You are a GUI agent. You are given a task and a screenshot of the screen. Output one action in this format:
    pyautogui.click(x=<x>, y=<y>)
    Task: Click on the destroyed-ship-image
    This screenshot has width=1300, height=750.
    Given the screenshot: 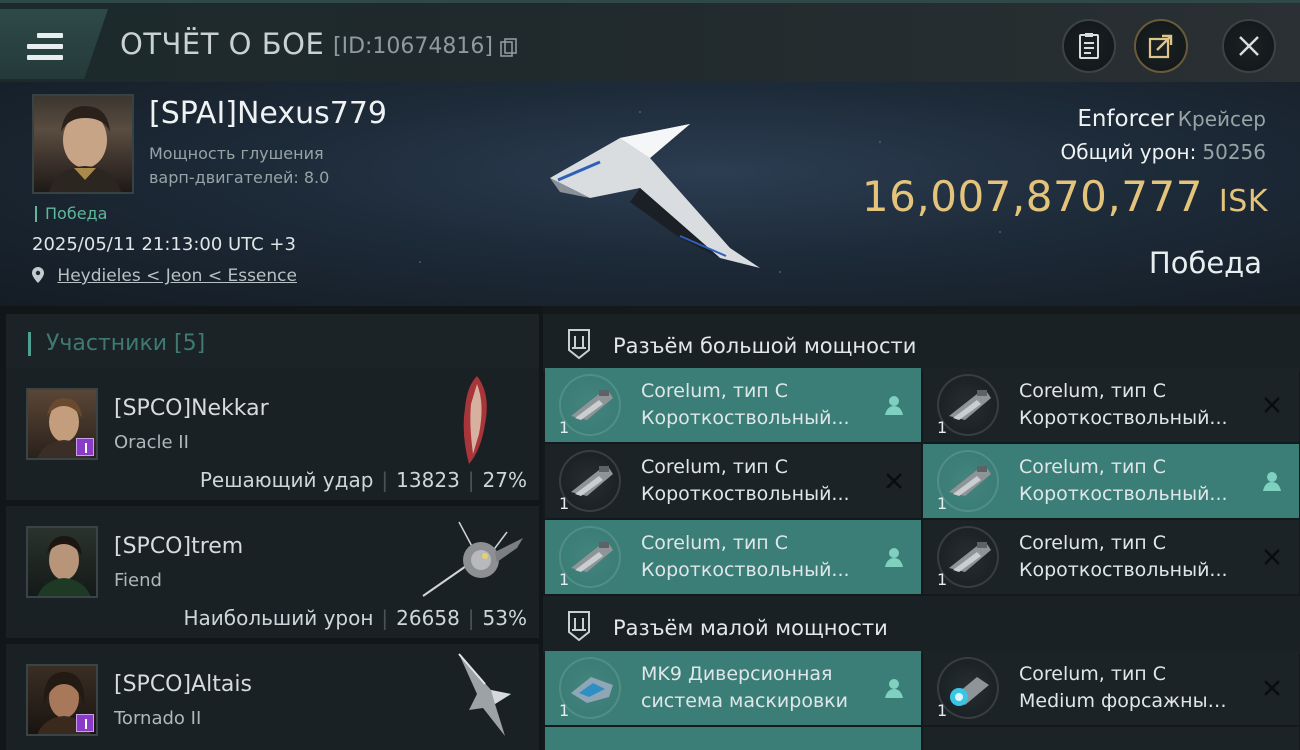 What is the action you would take?
    pyautogui.click(x=655, y=196)
    